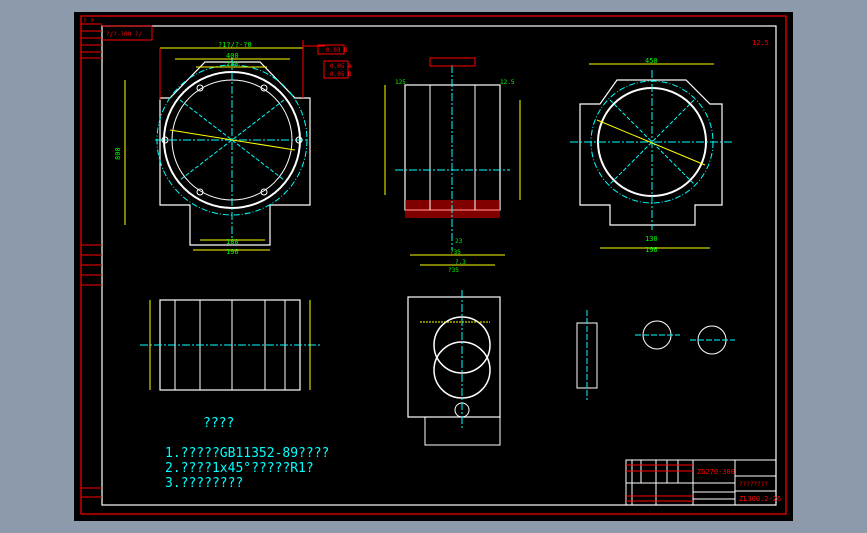  Describe the element at coordinates (651, 61) in the screenshot. I see `dim-label: 450` at that location.